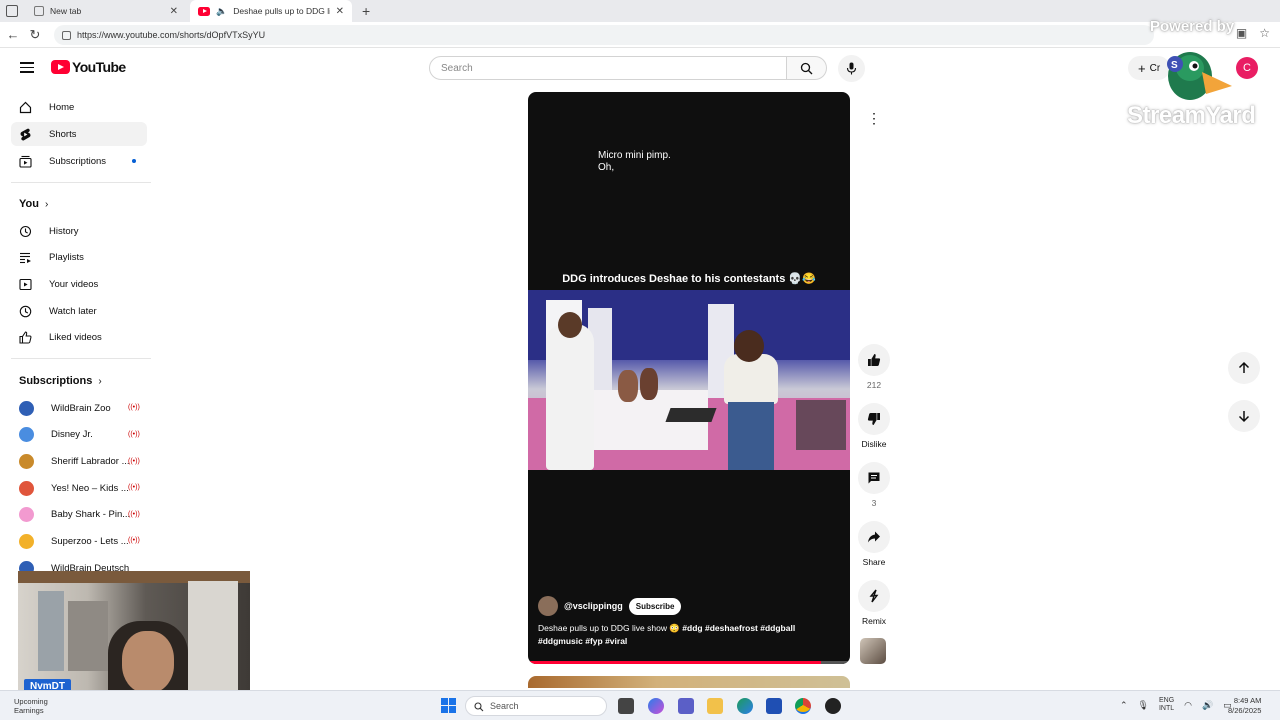  Describe the element at coordinates (874, 537) in the screenshot. I see `share-button` at that location.